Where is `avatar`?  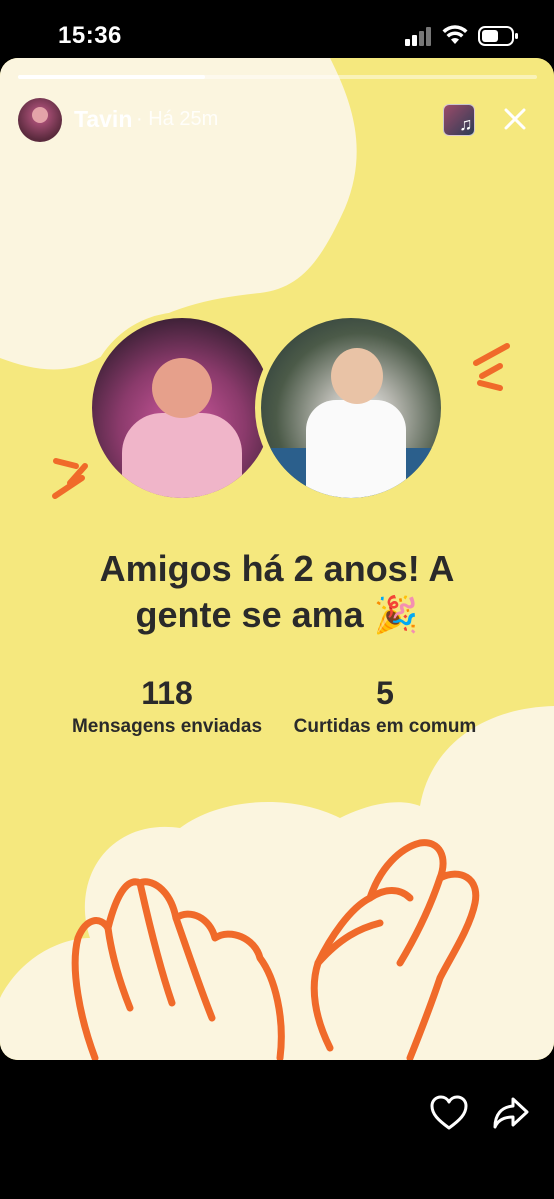 avatar is located at coordinates (40, 120).